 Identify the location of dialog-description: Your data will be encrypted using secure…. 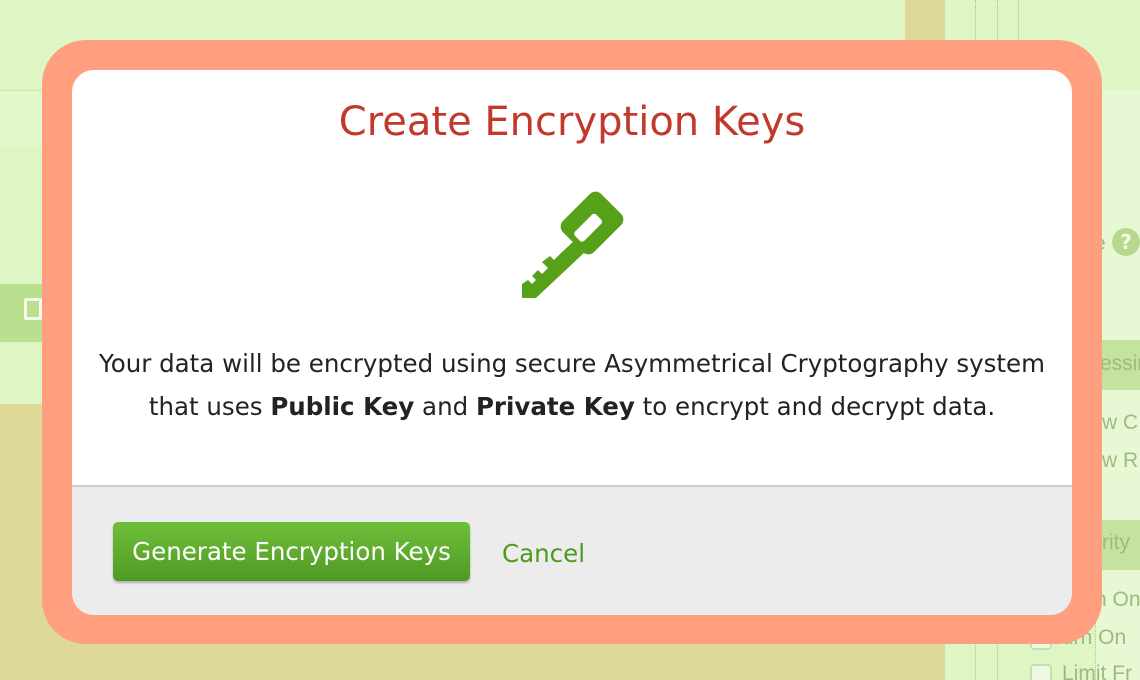
(572, 385).